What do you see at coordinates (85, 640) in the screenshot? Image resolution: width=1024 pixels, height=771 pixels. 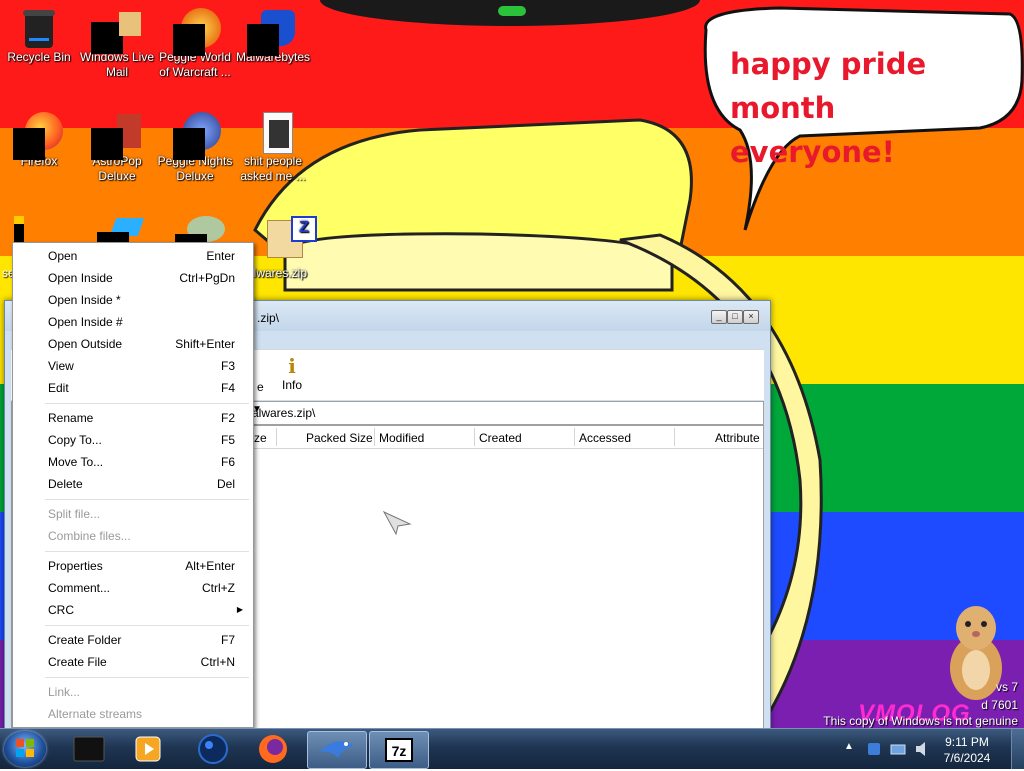 I see `menu-item-label: Create Folder` at bounding box center [85, 640].